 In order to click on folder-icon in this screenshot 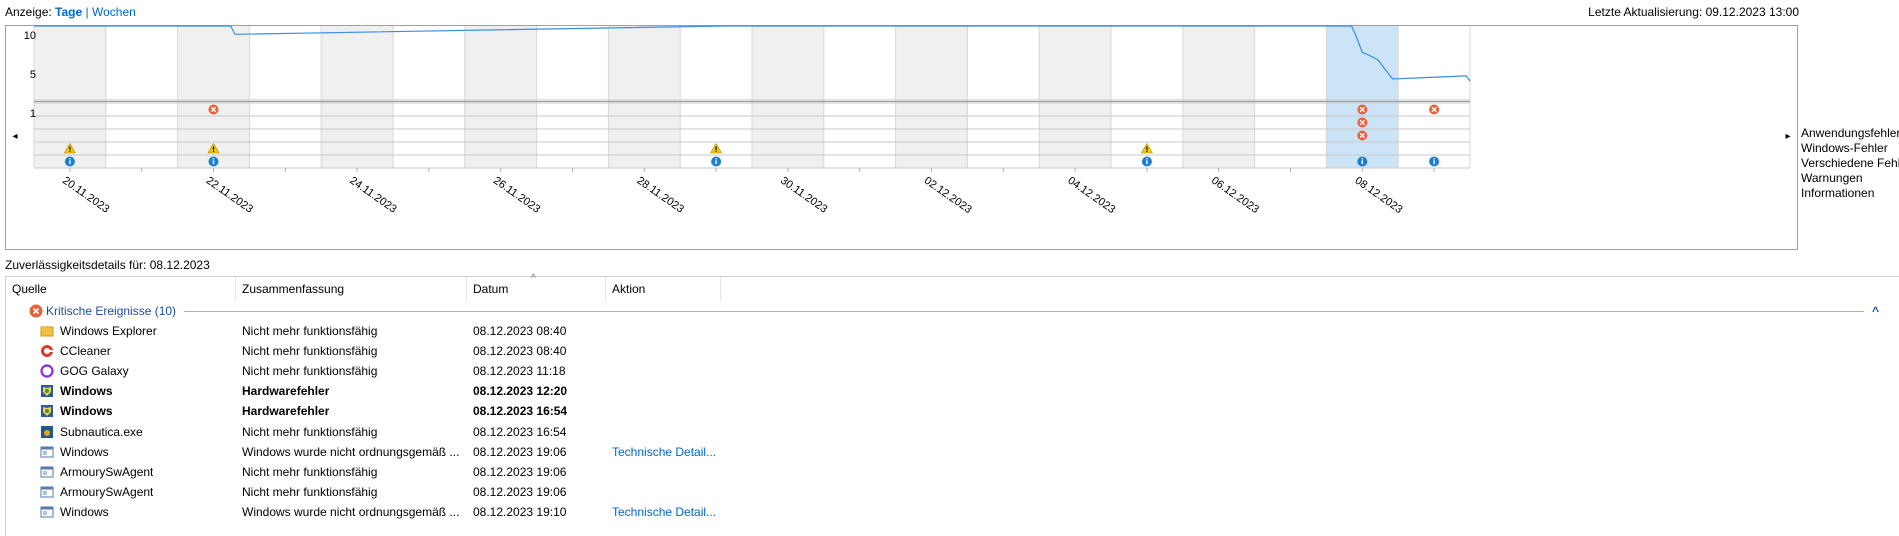, I will do `click(47, 331)`.